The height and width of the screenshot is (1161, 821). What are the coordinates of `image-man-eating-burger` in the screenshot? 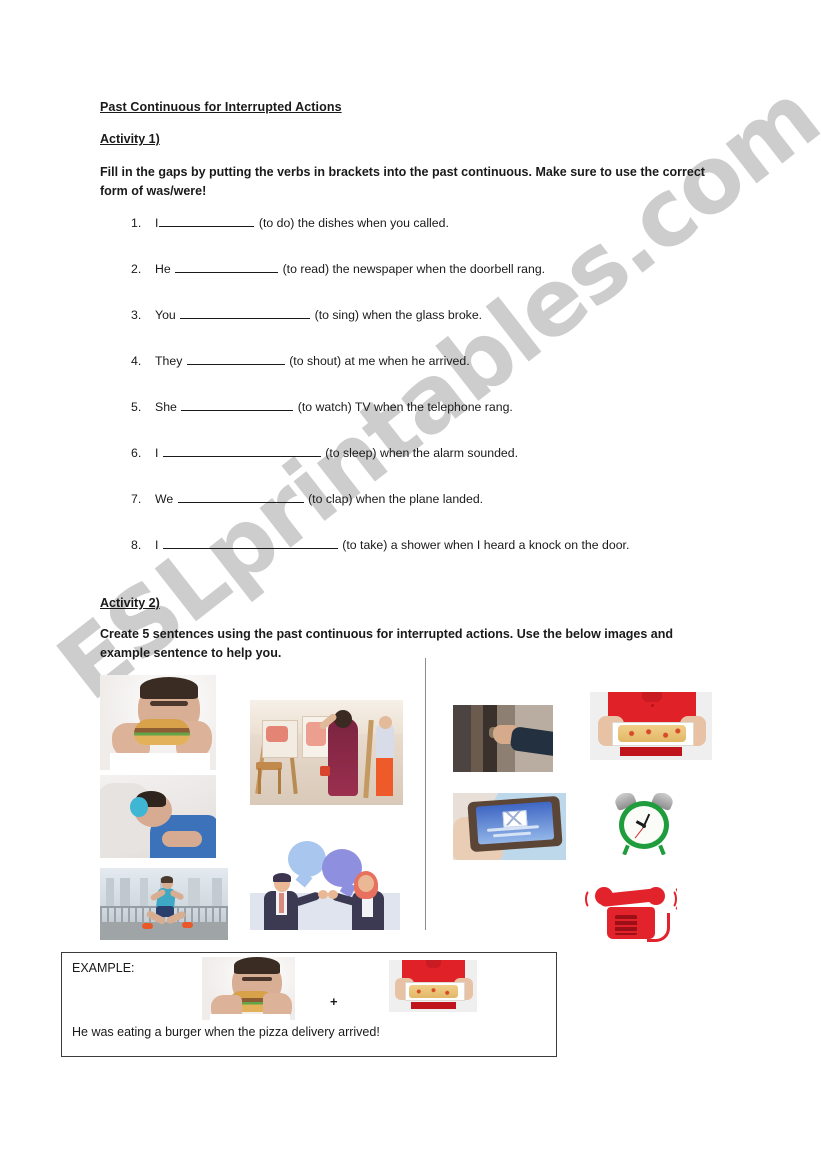 It's located at (158, 722).